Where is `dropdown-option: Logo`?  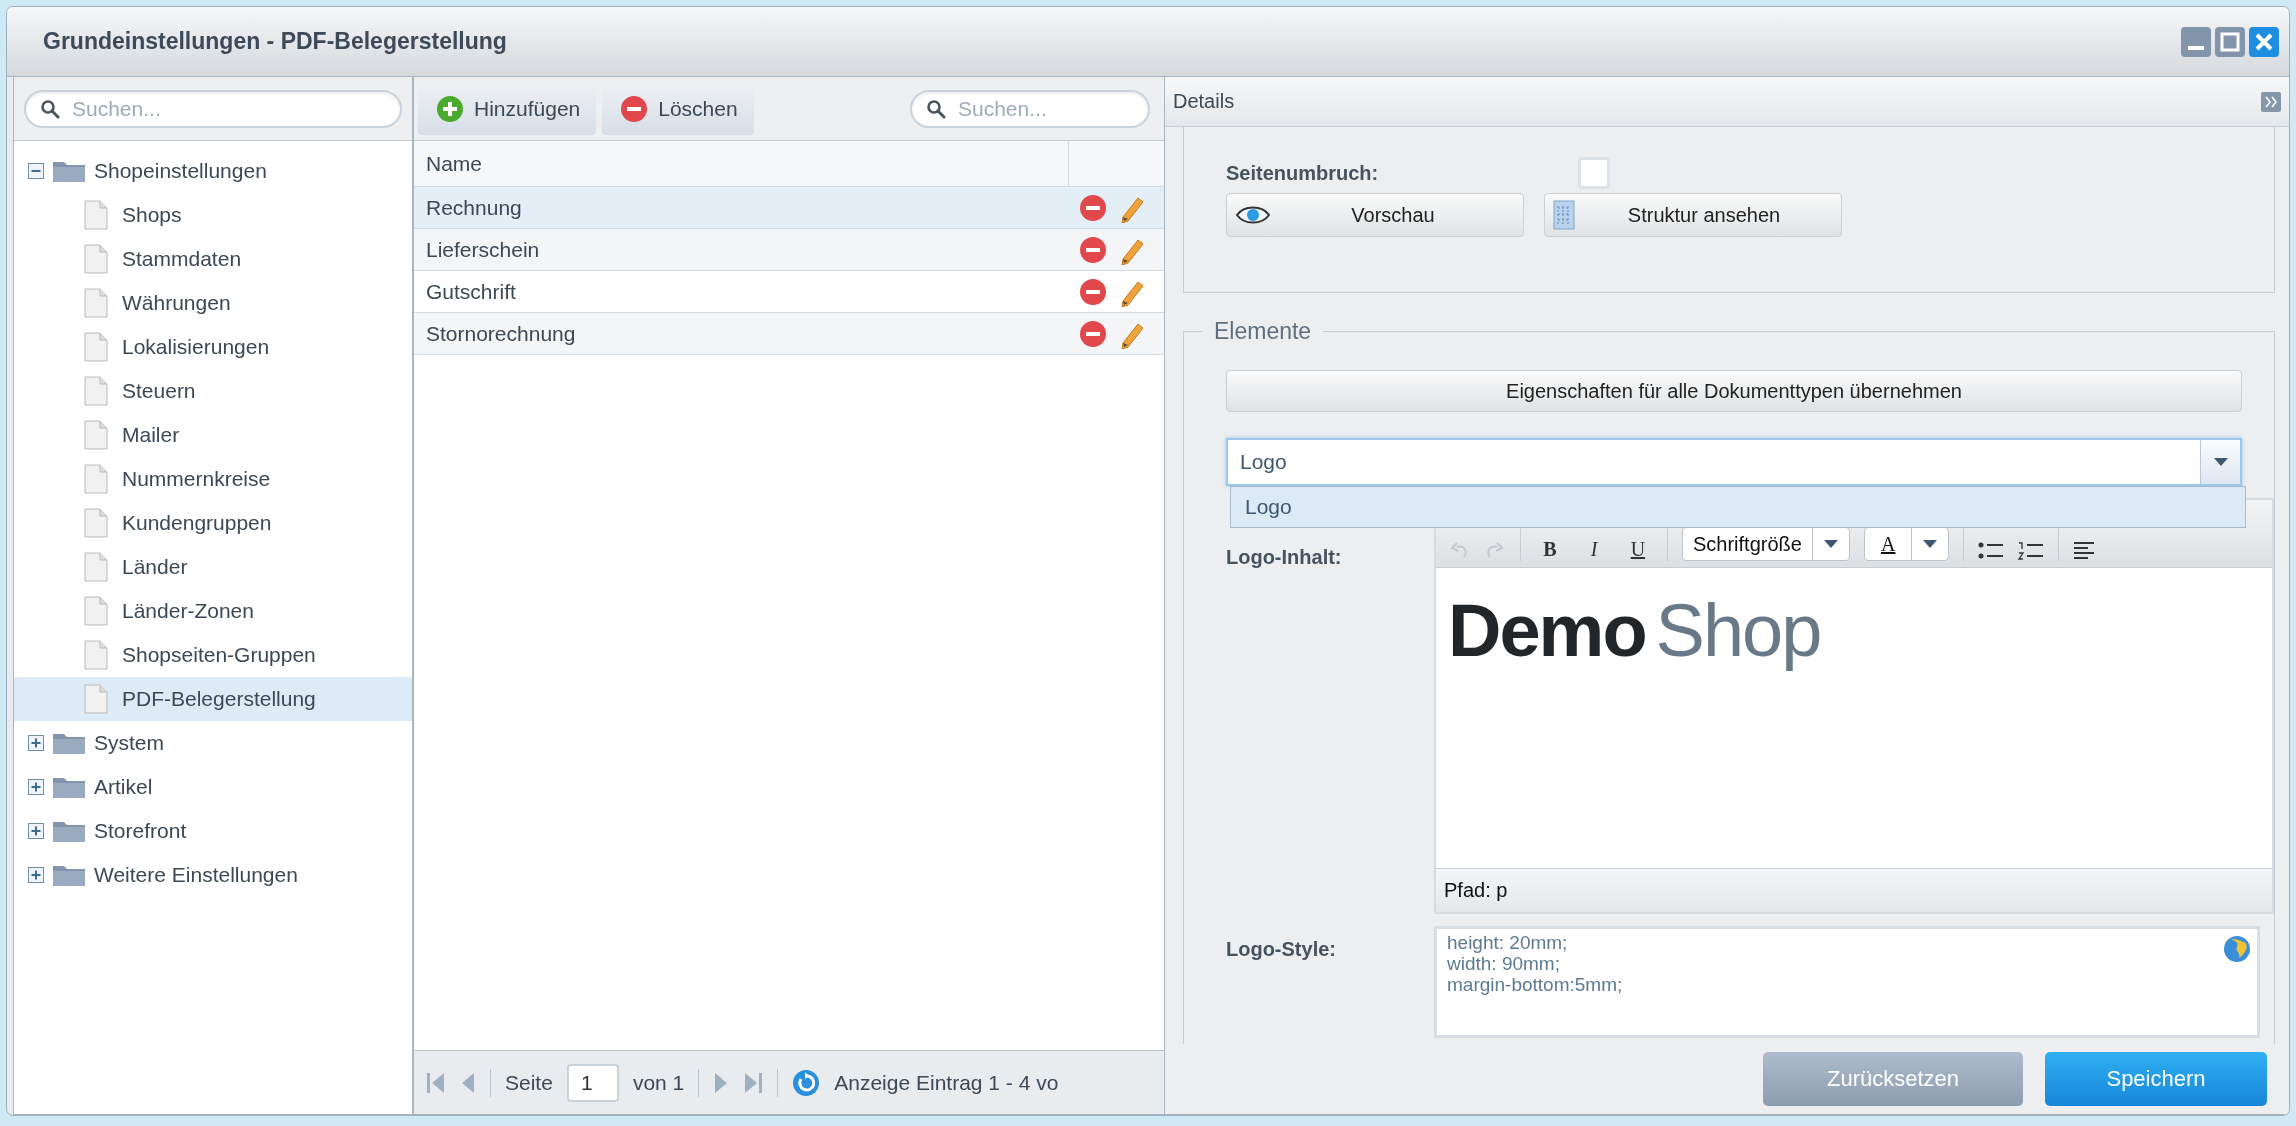
dropdown-option: Logo is located at coordinates (1738, 507).